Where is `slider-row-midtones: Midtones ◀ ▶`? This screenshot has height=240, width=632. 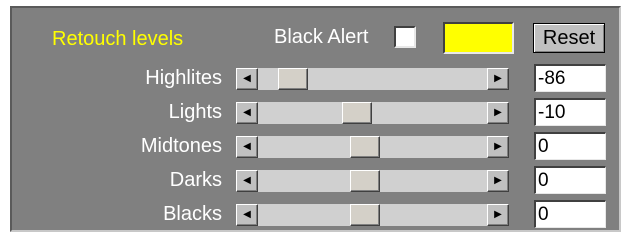
slider-row-midtones: Midtones ◀ ▶ is located at coordinates (315, 146).